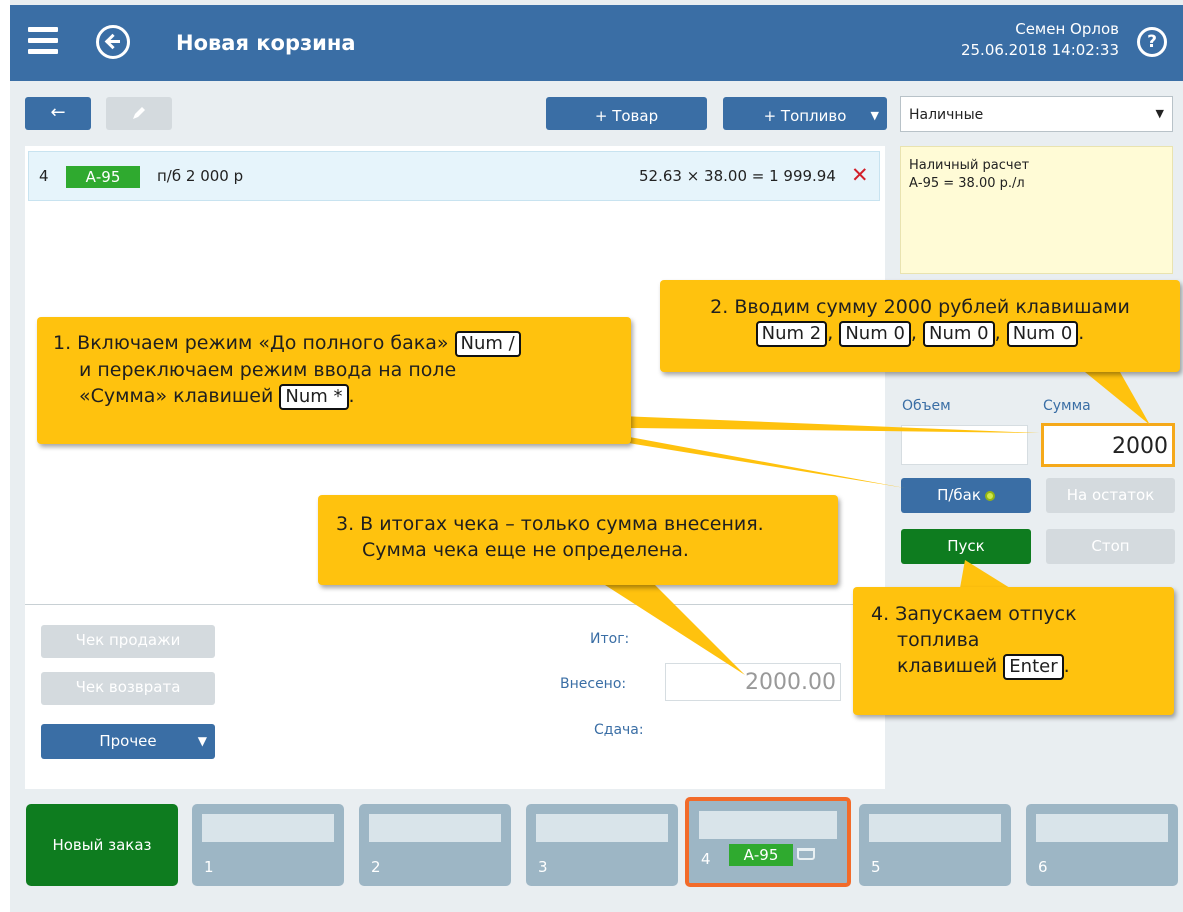 Image resolution: width=1183 pixels, height=912 pixels. Describe the element at coordinates (1081, 333) in the screenshot. I see `callout-2-end: .` at that location.